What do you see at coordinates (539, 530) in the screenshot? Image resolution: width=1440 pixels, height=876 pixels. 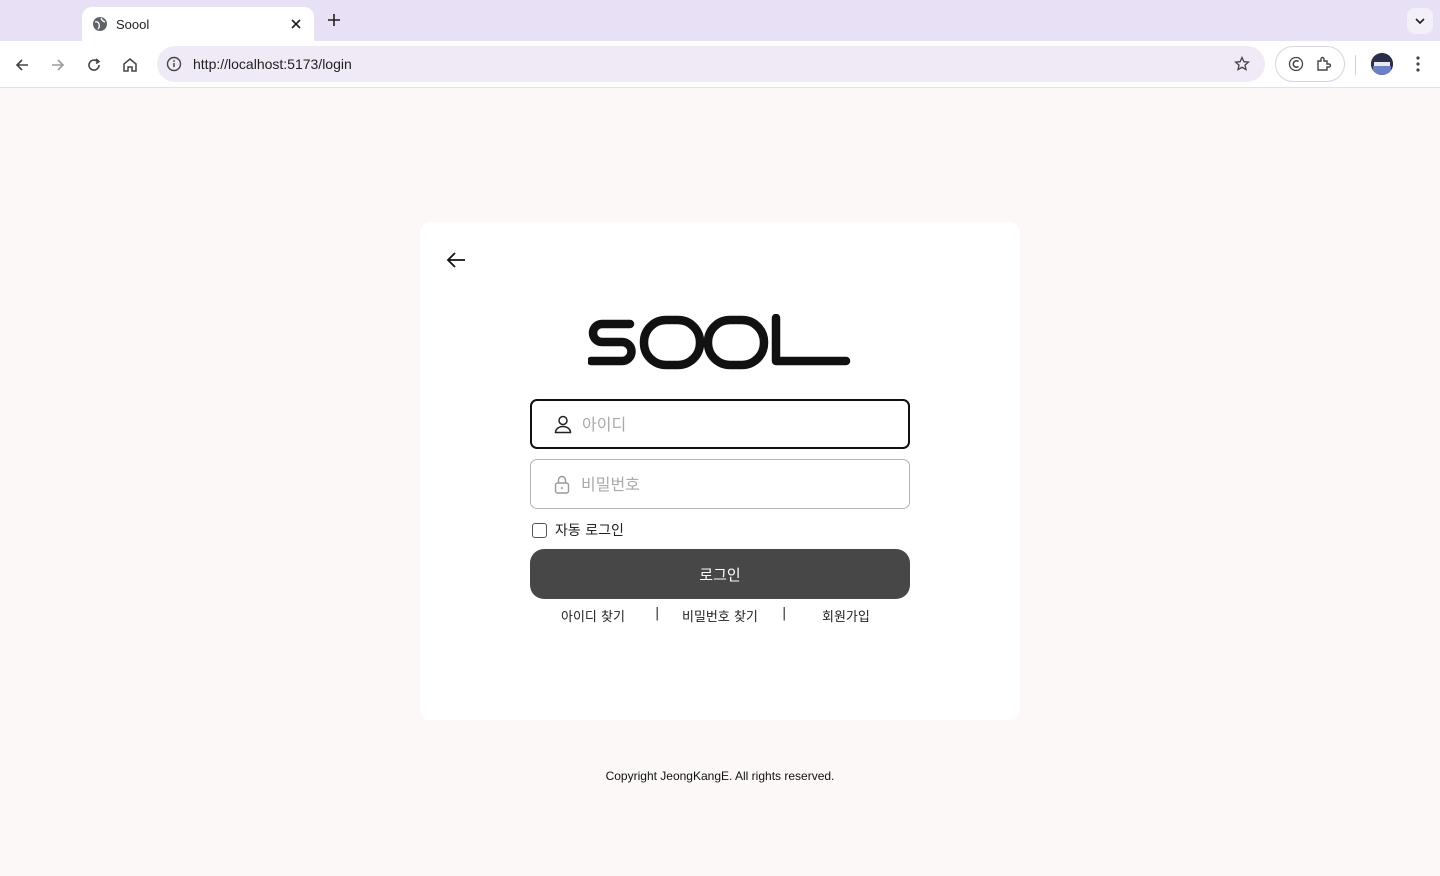 I see `auto-login-checkbox` at bounding box center [539, 530].